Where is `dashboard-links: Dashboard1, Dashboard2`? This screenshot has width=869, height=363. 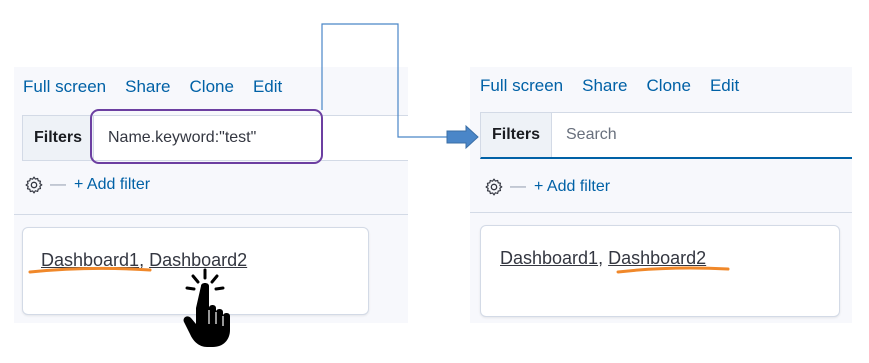 dashboard-links: Dashboard1, Dashboard2 is located at coordinates (603, 258).